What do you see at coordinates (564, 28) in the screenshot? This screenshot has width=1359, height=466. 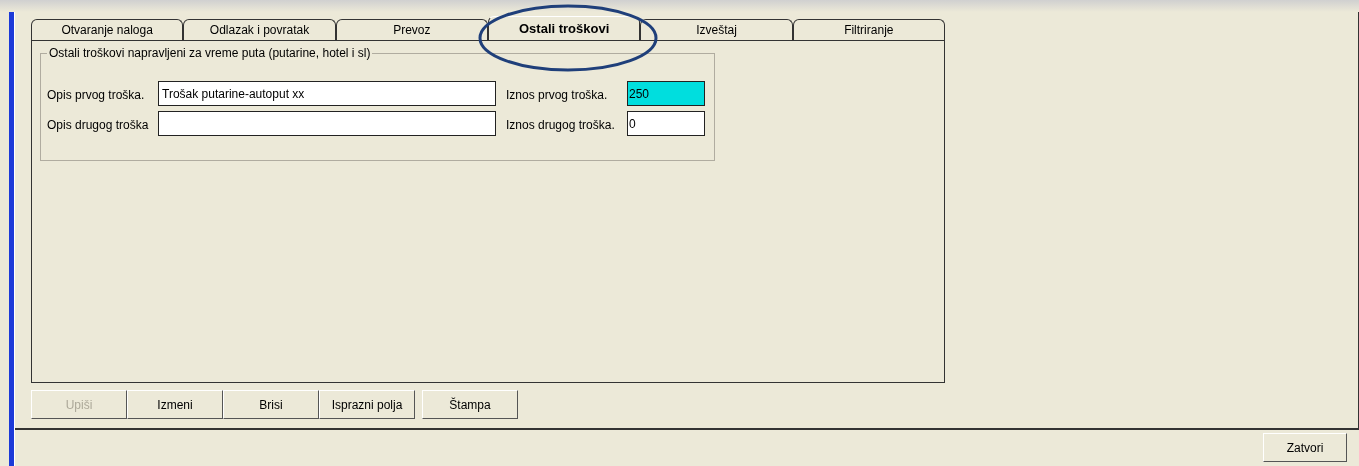 I see `tab: Ostali troškovi` at bounding box center [564, 28].